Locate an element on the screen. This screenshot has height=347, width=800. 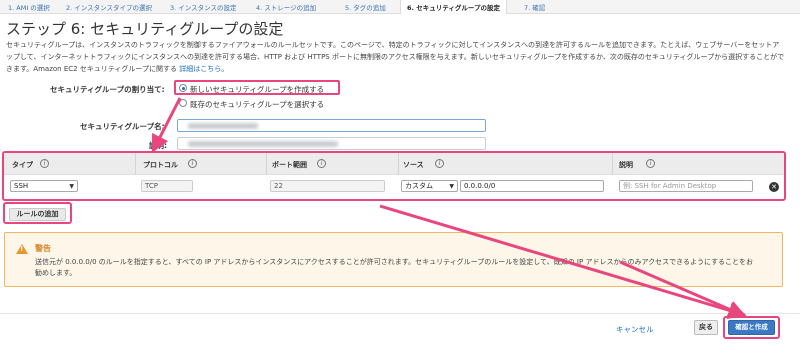
tab-review: 7. 確認 is located at coordinates (534, 7).